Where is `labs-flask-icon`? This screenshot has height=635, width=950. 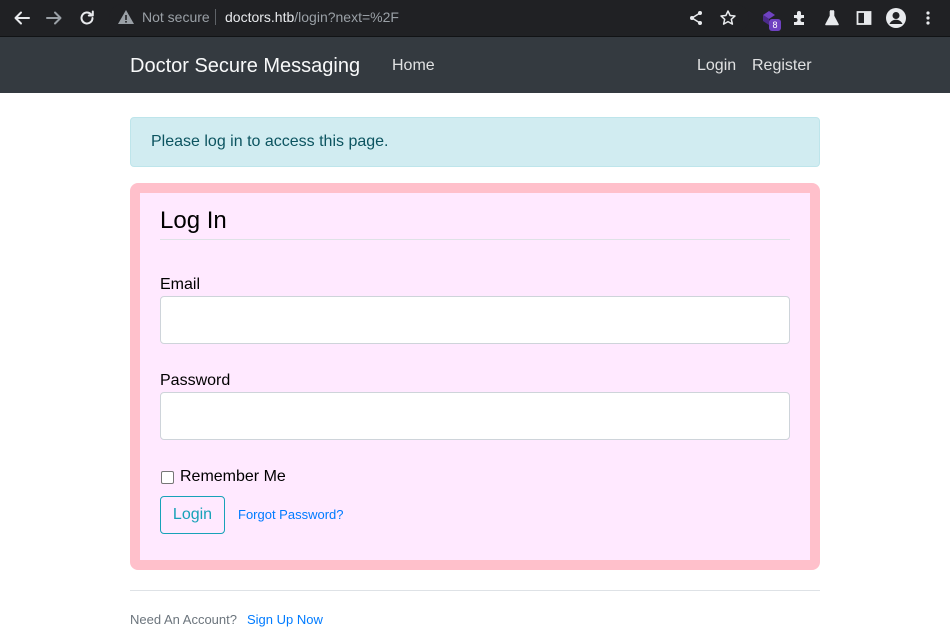
labs-flask-icon is located at coordinates (832, 18).